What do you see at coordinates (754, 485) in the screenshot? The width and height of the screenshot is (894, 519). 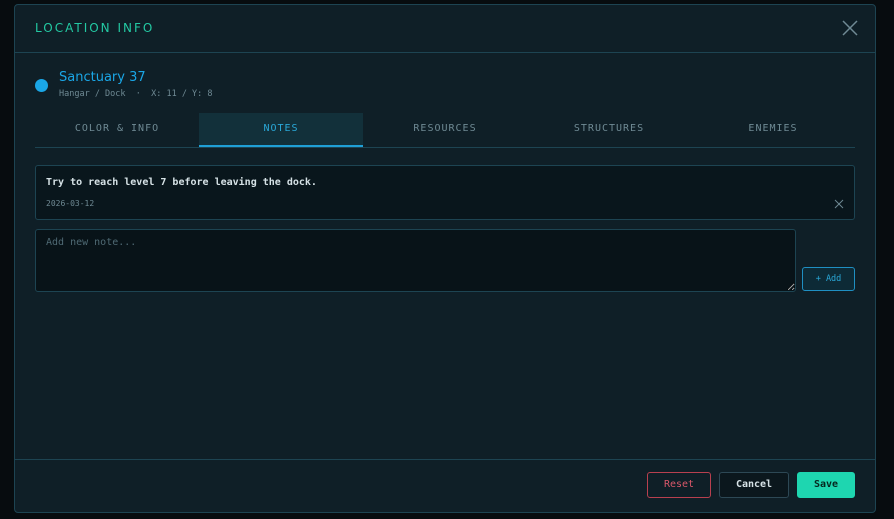 I see `cancel-button: Cancel` at bounding box center [754, 485].